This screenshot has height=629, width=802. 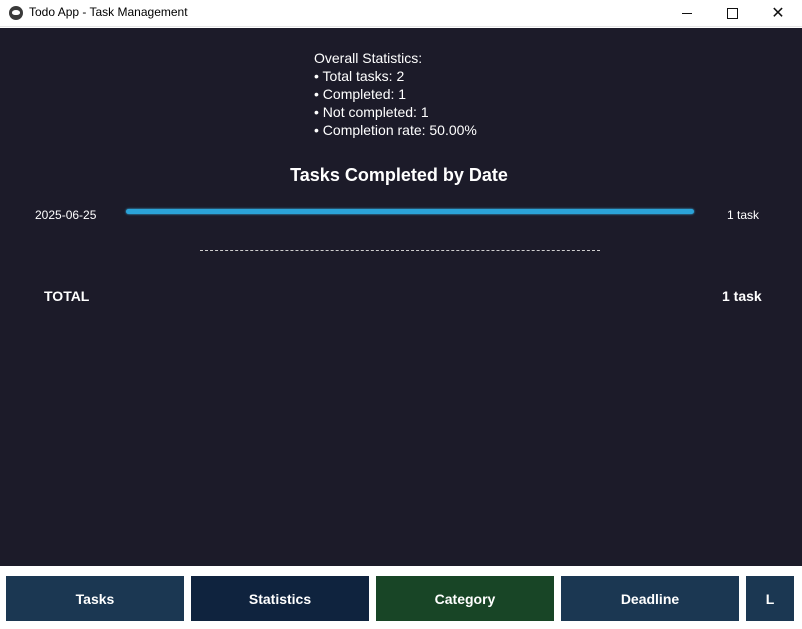 What do you see at coordinates (95, 598) in the screenshot?
I see `tab-tasks: Tasks` at bounding box center [95, 598].